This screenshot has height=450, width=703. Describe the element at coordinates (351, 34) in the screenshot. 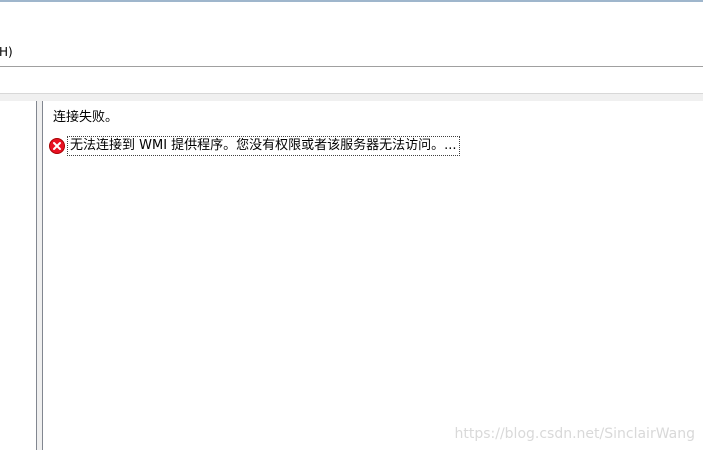

I see `menu-bar: H)` at that location.